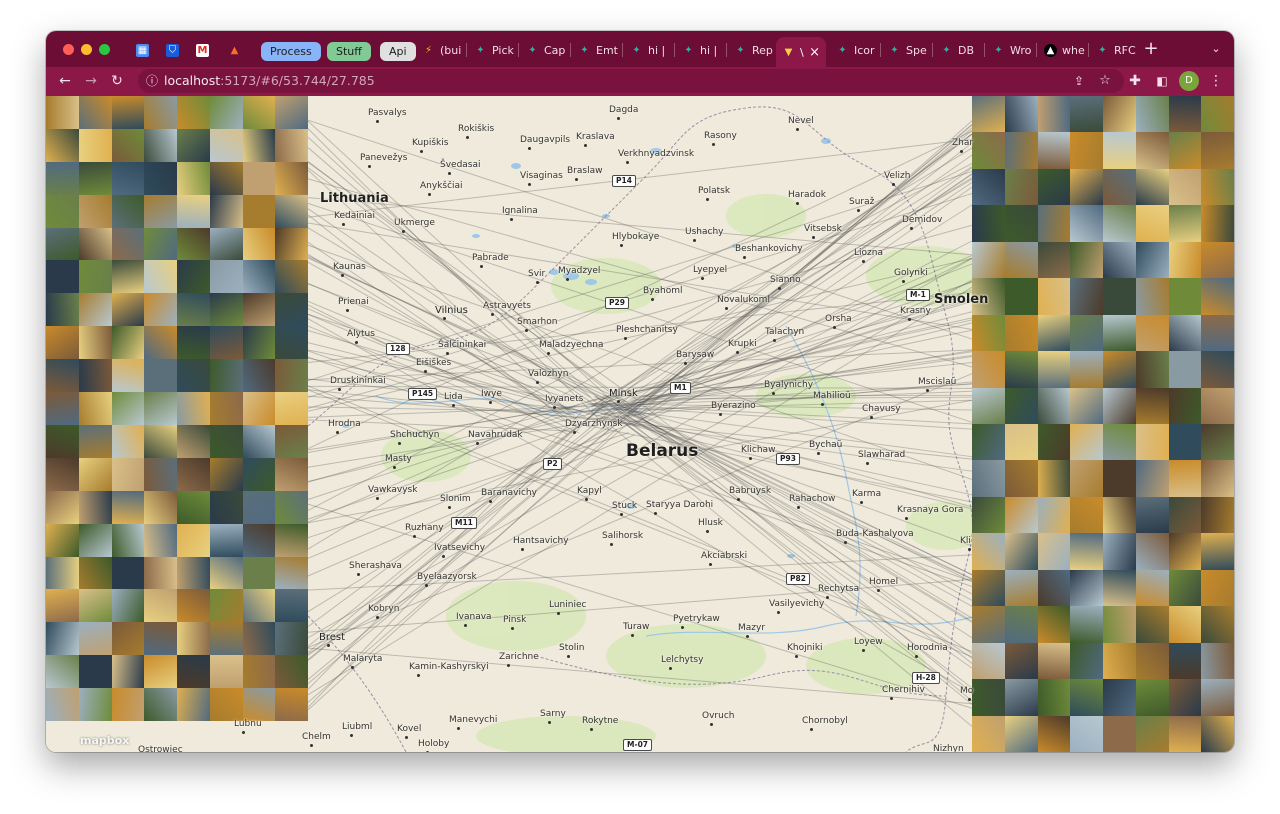  What do you see at coordinates (1114, 50) in the screenshot?
I see `tab-rfc: ✦ RFC` at bounding box center [1114, 50].